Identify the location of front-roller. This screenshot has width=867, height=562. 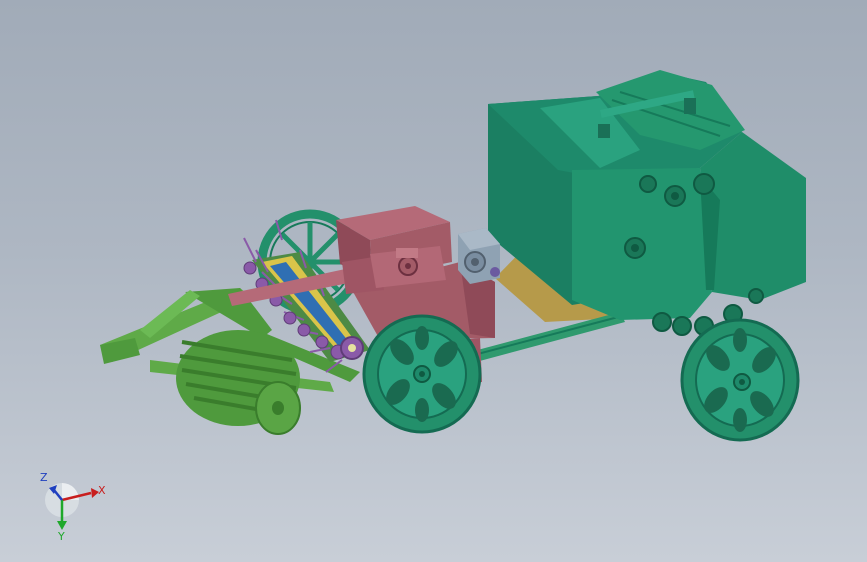
(238, 382).